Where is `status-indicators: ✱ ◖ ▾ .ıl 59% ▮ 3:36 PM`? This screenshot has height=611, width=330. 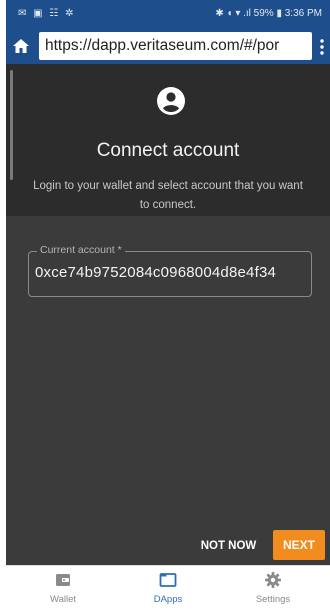 status-indicators: ✱ ◖ ▾ .ıl 59% ▮ 3:36 PM is located at coordinates (268, 13).